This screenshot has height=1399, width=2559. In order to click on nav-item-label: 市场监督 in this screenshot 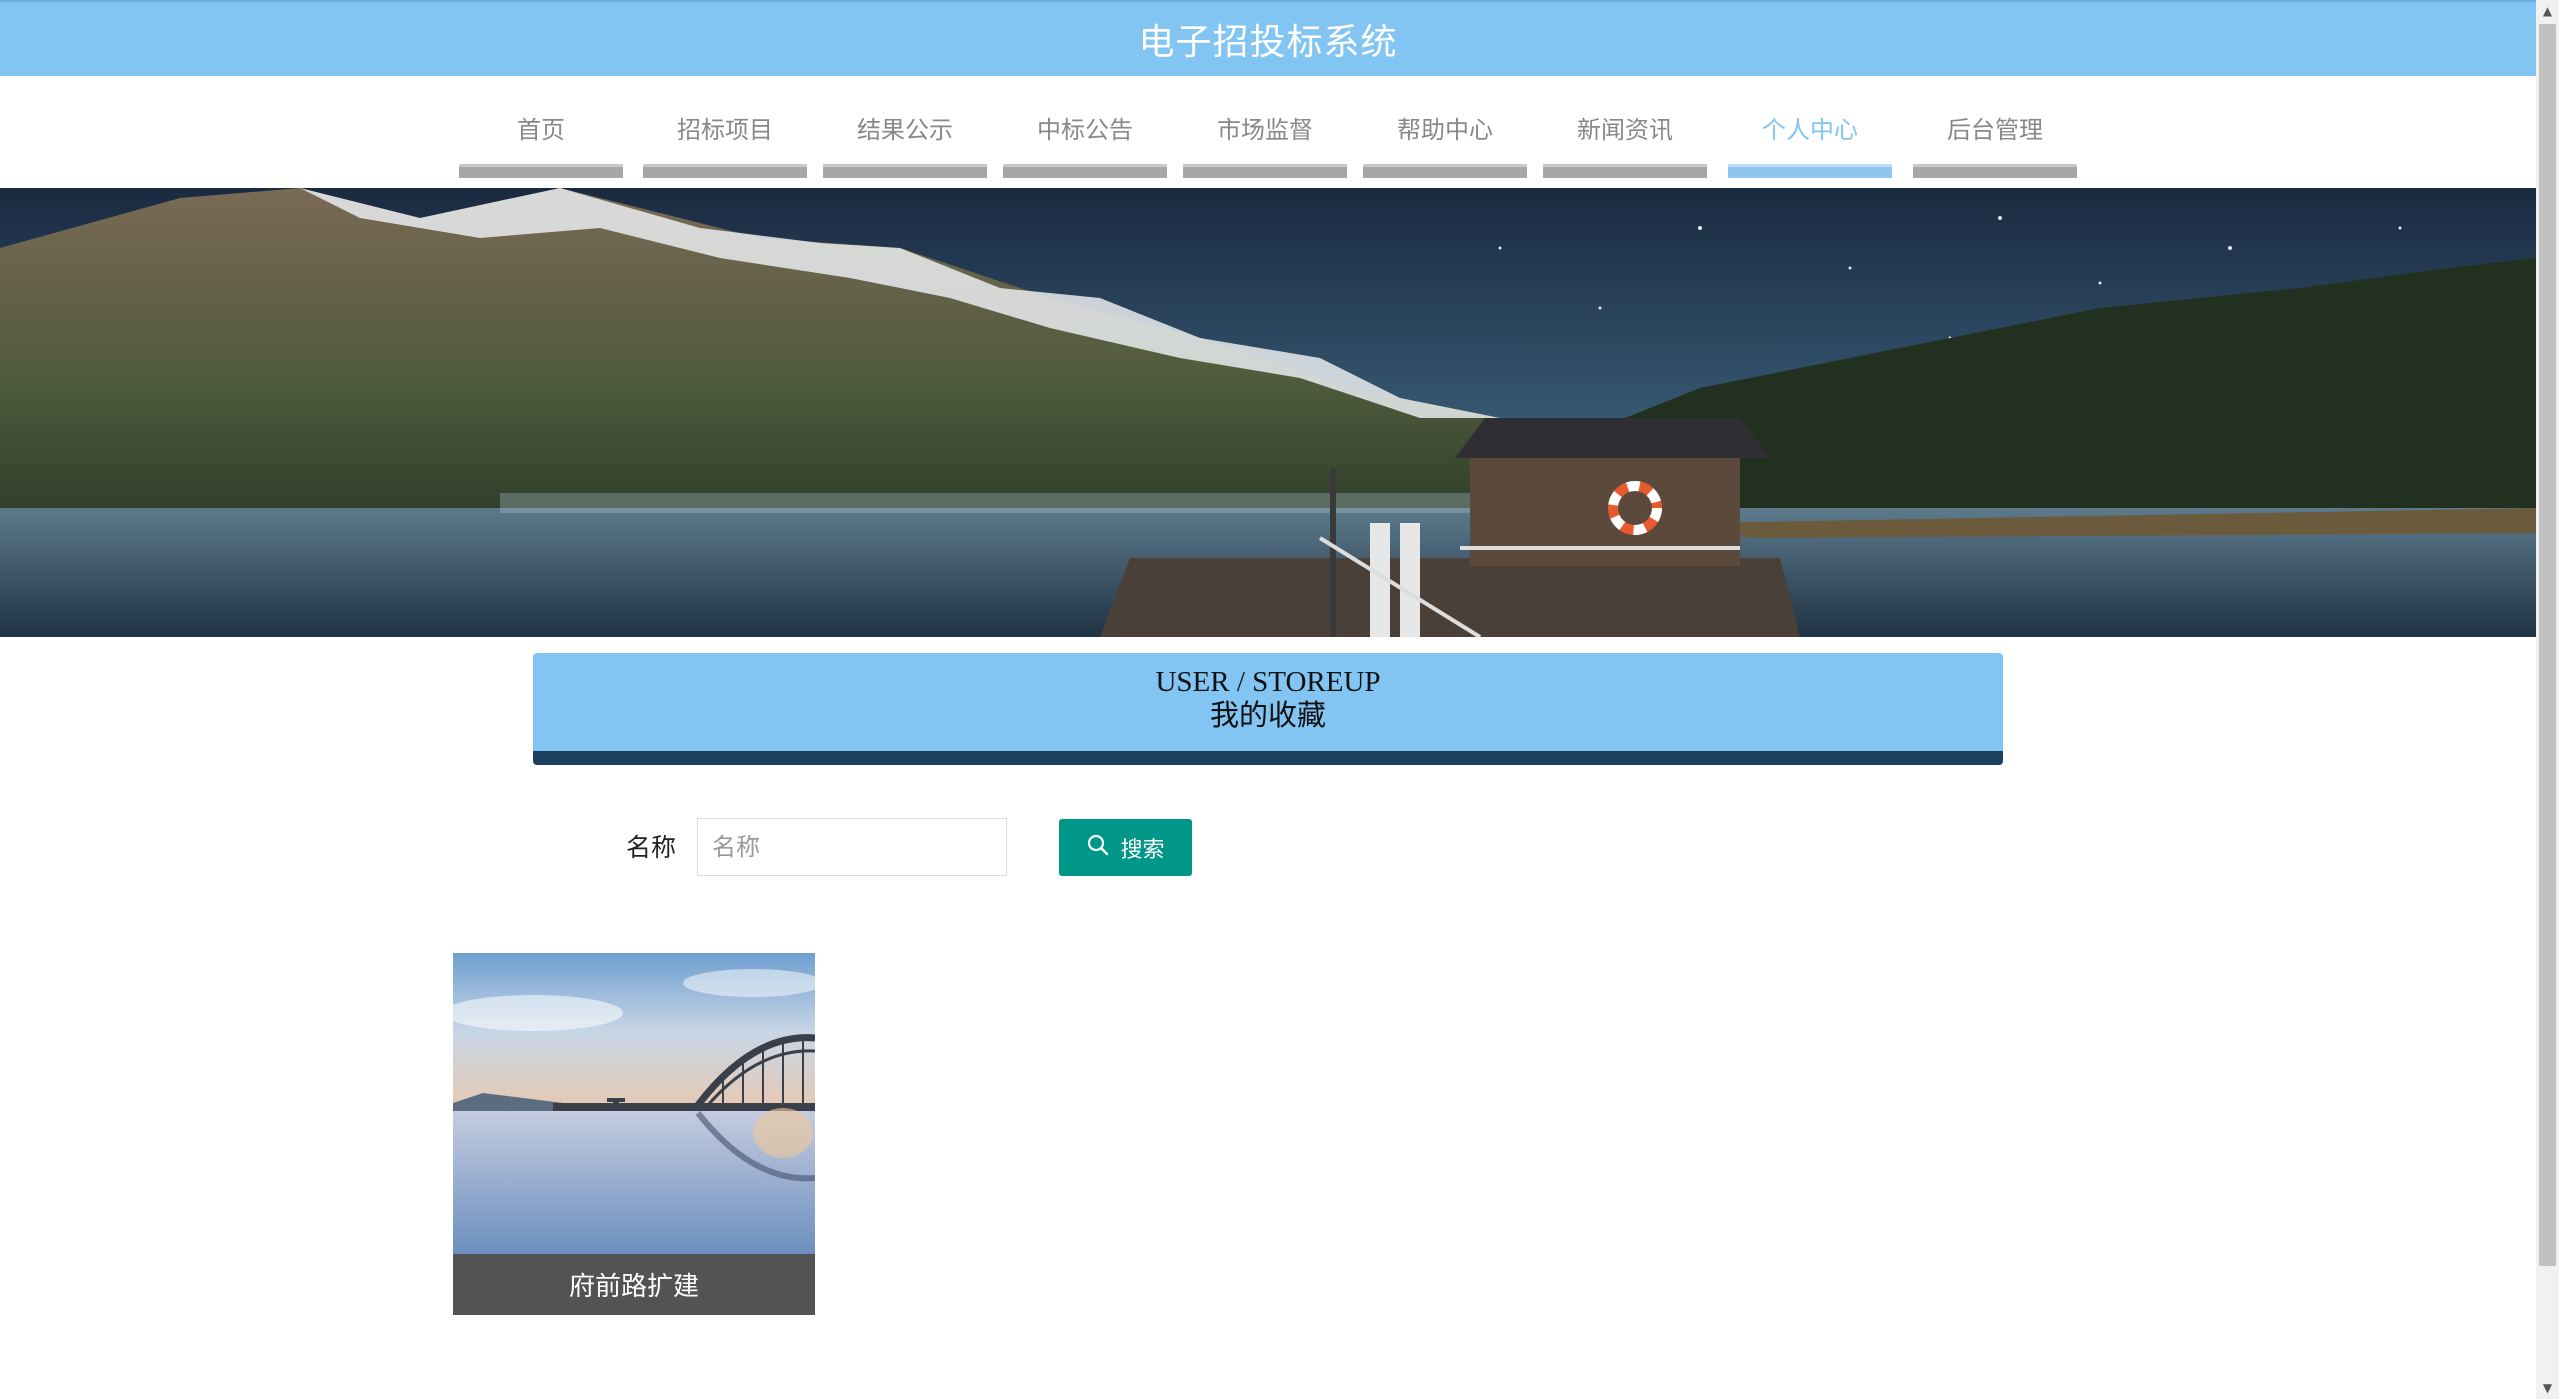, I will do `click(1265, 130)`.